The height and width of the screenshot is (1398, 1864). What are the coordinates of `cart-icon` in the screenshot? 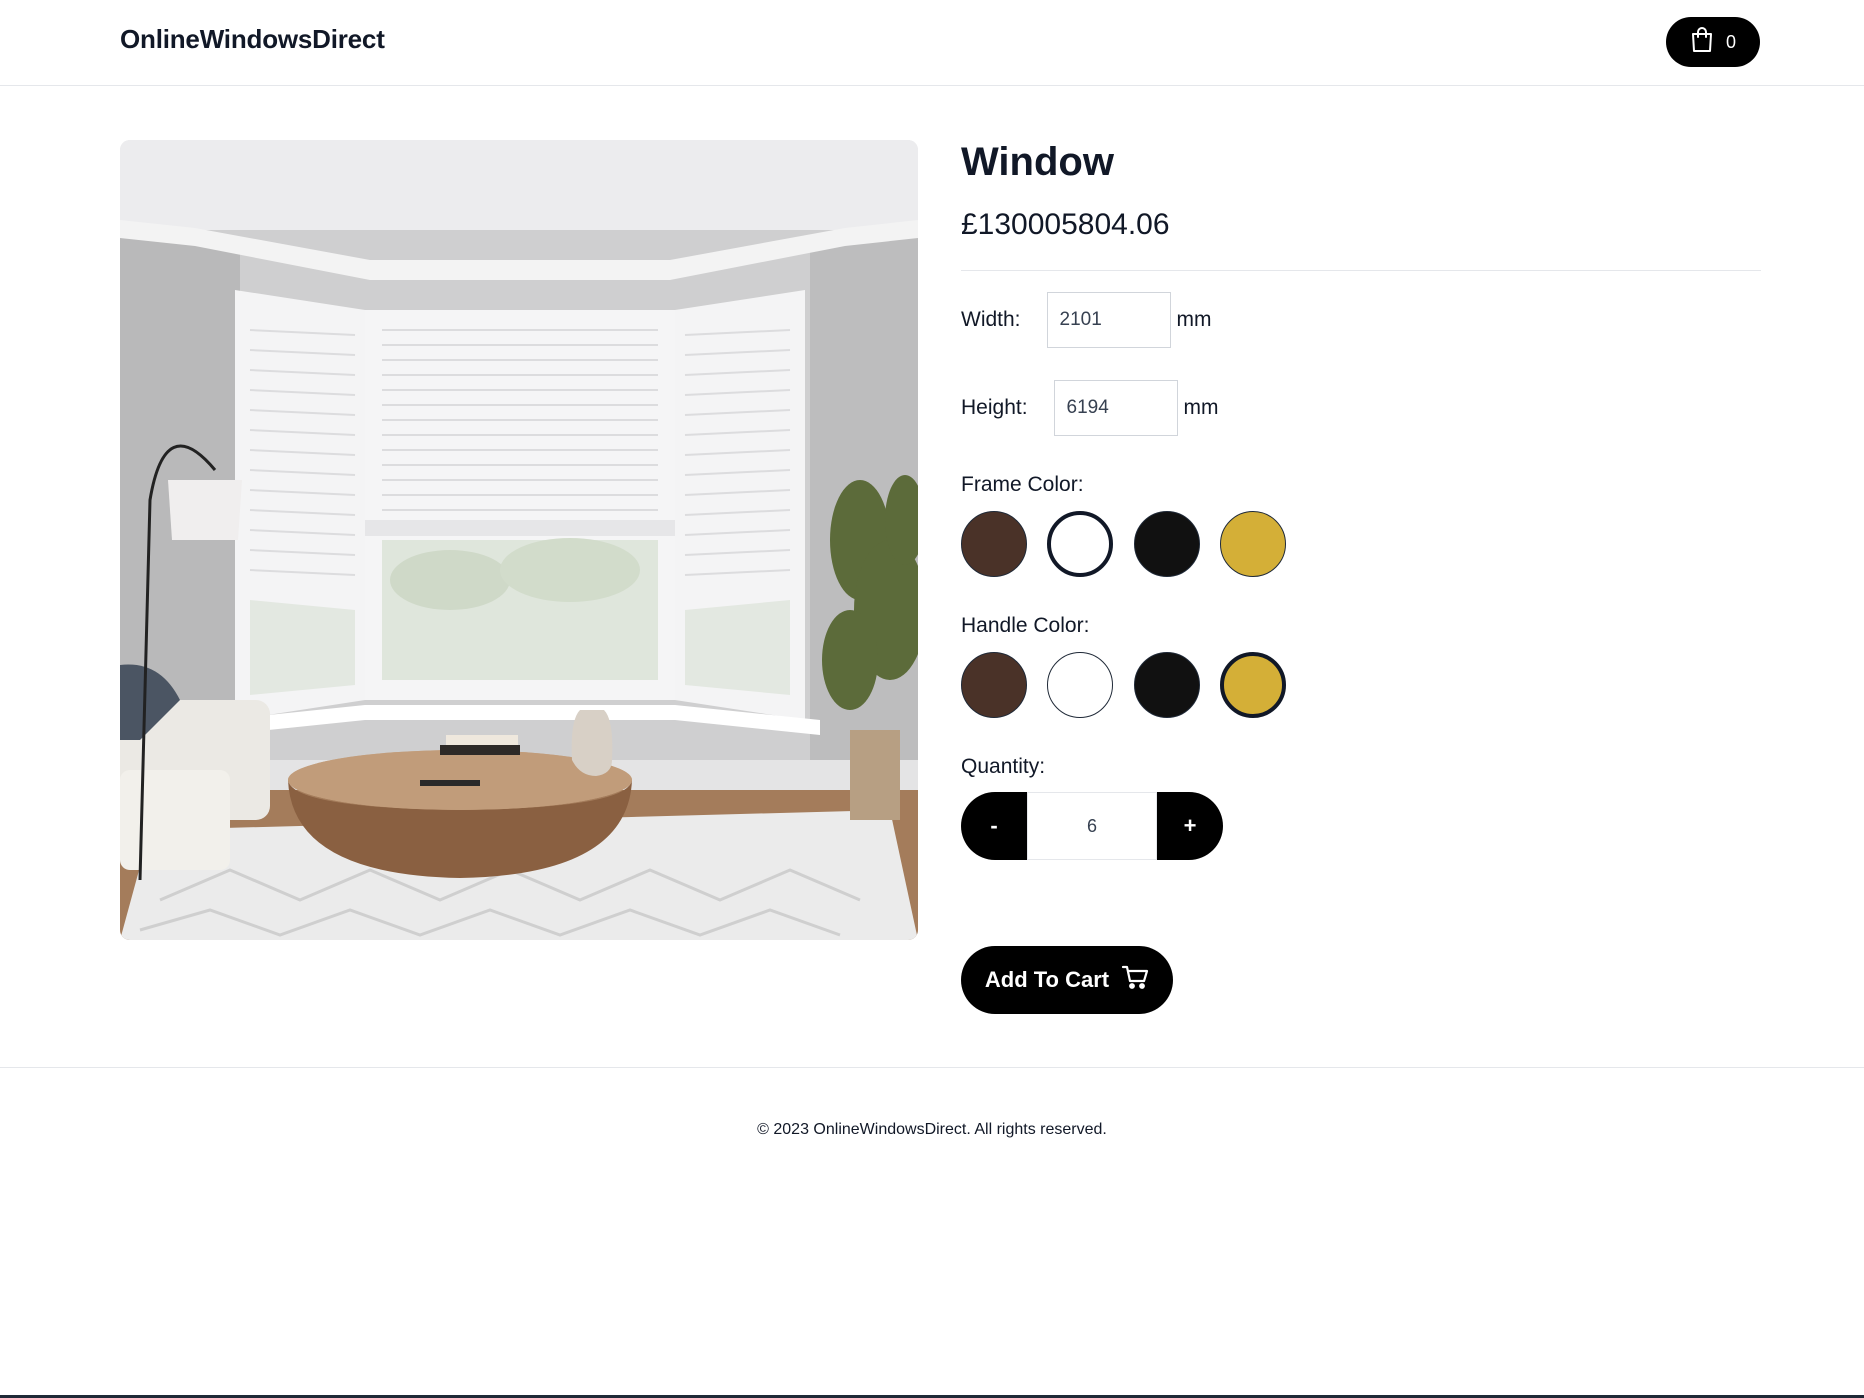 It's located at (1135, 980).